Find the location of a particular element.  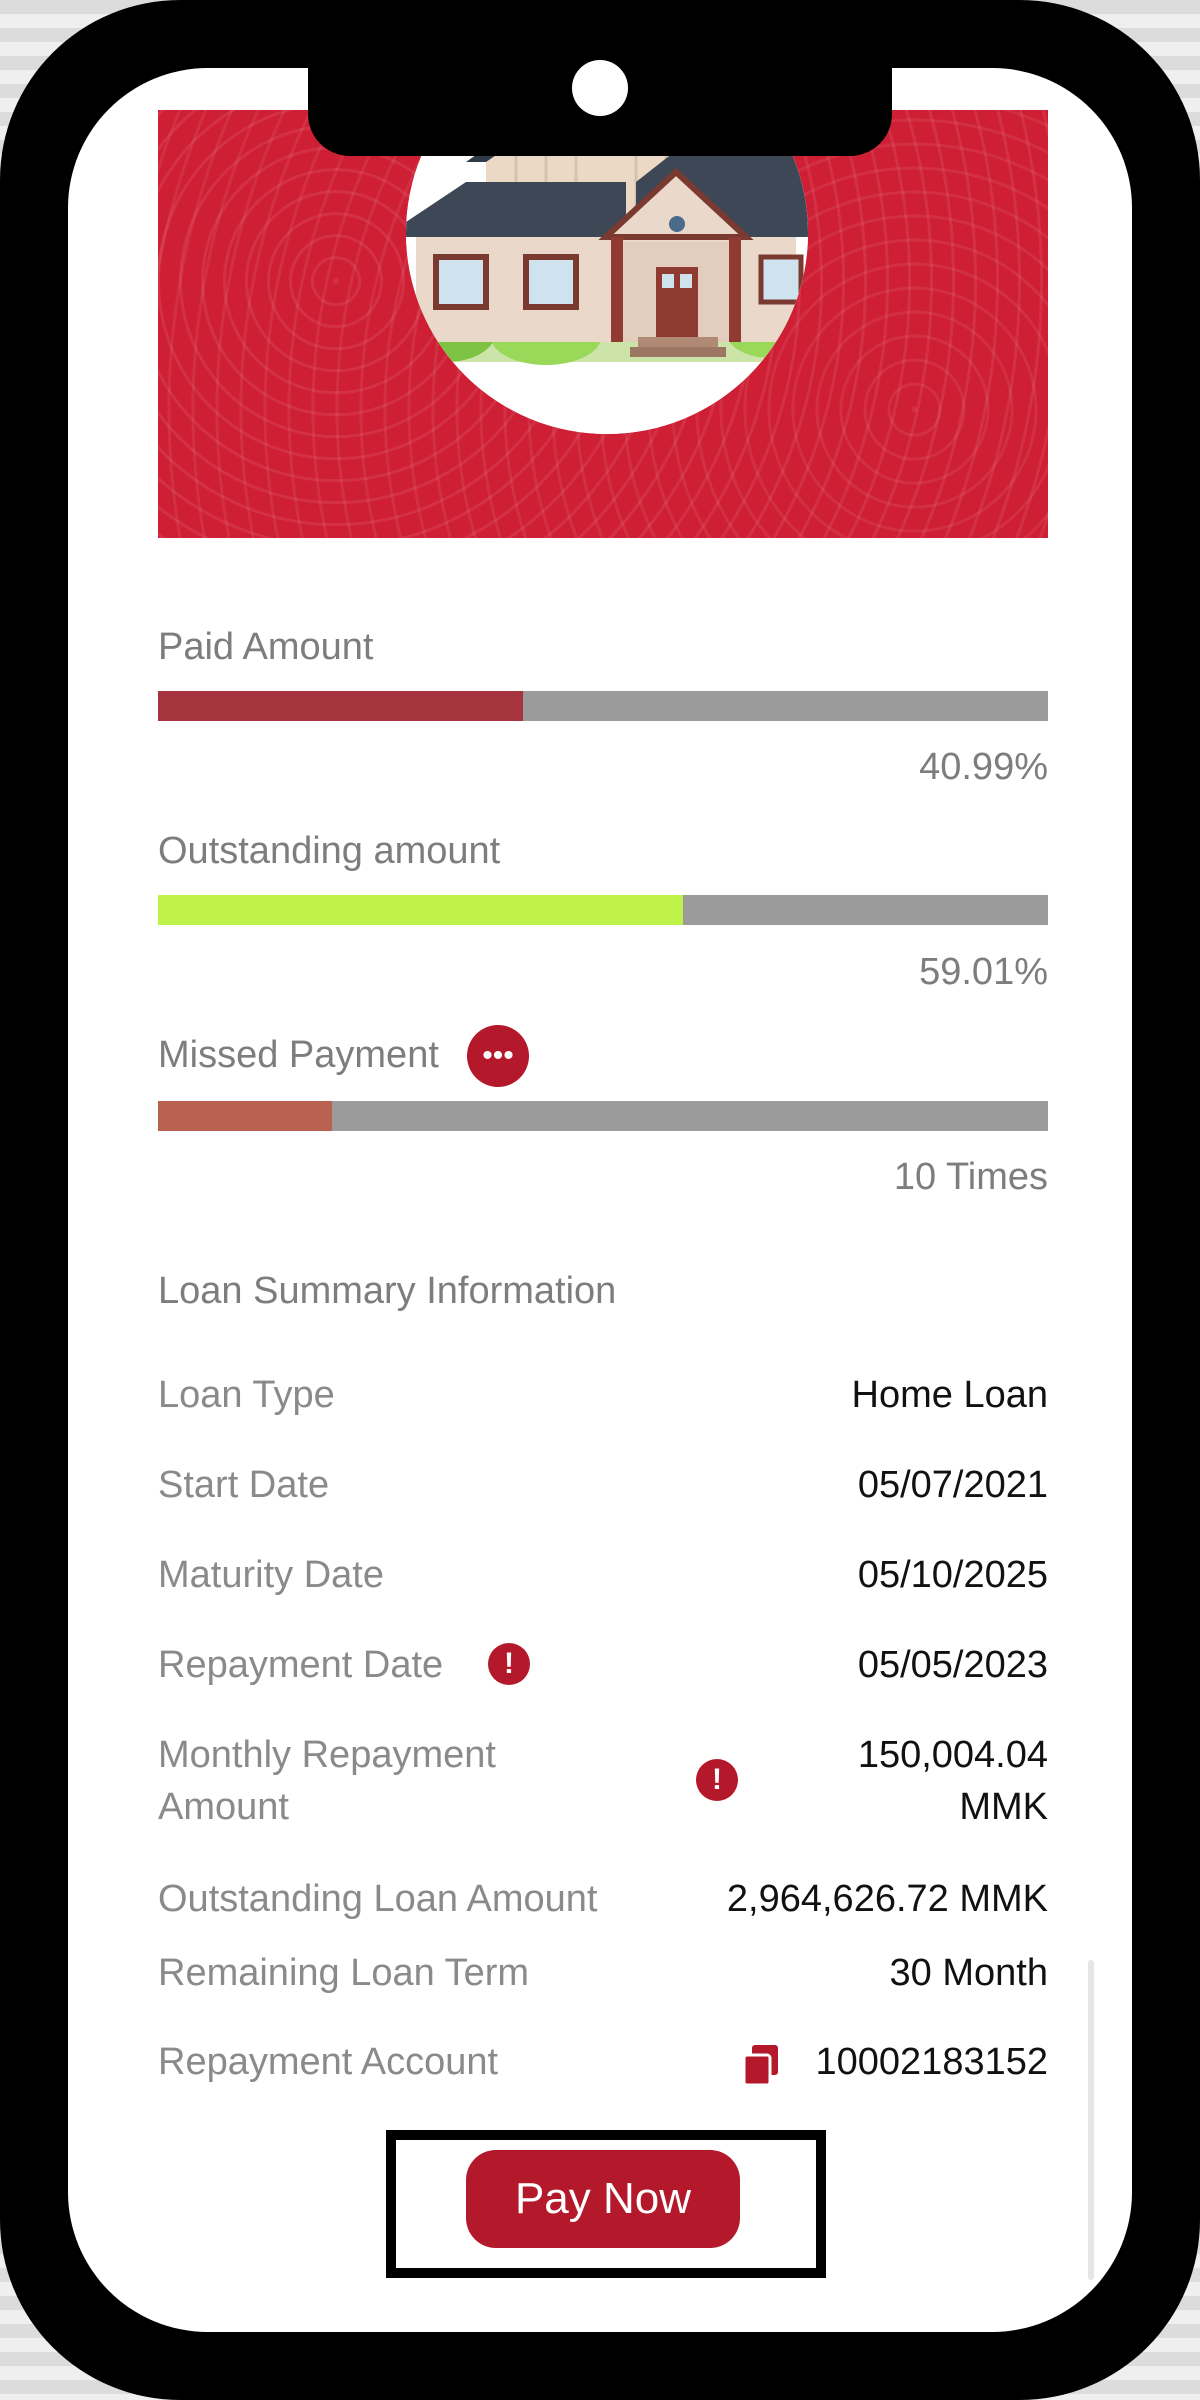

maturity-date-value: 05/10/2025 is located at coordinates (952, 1575).